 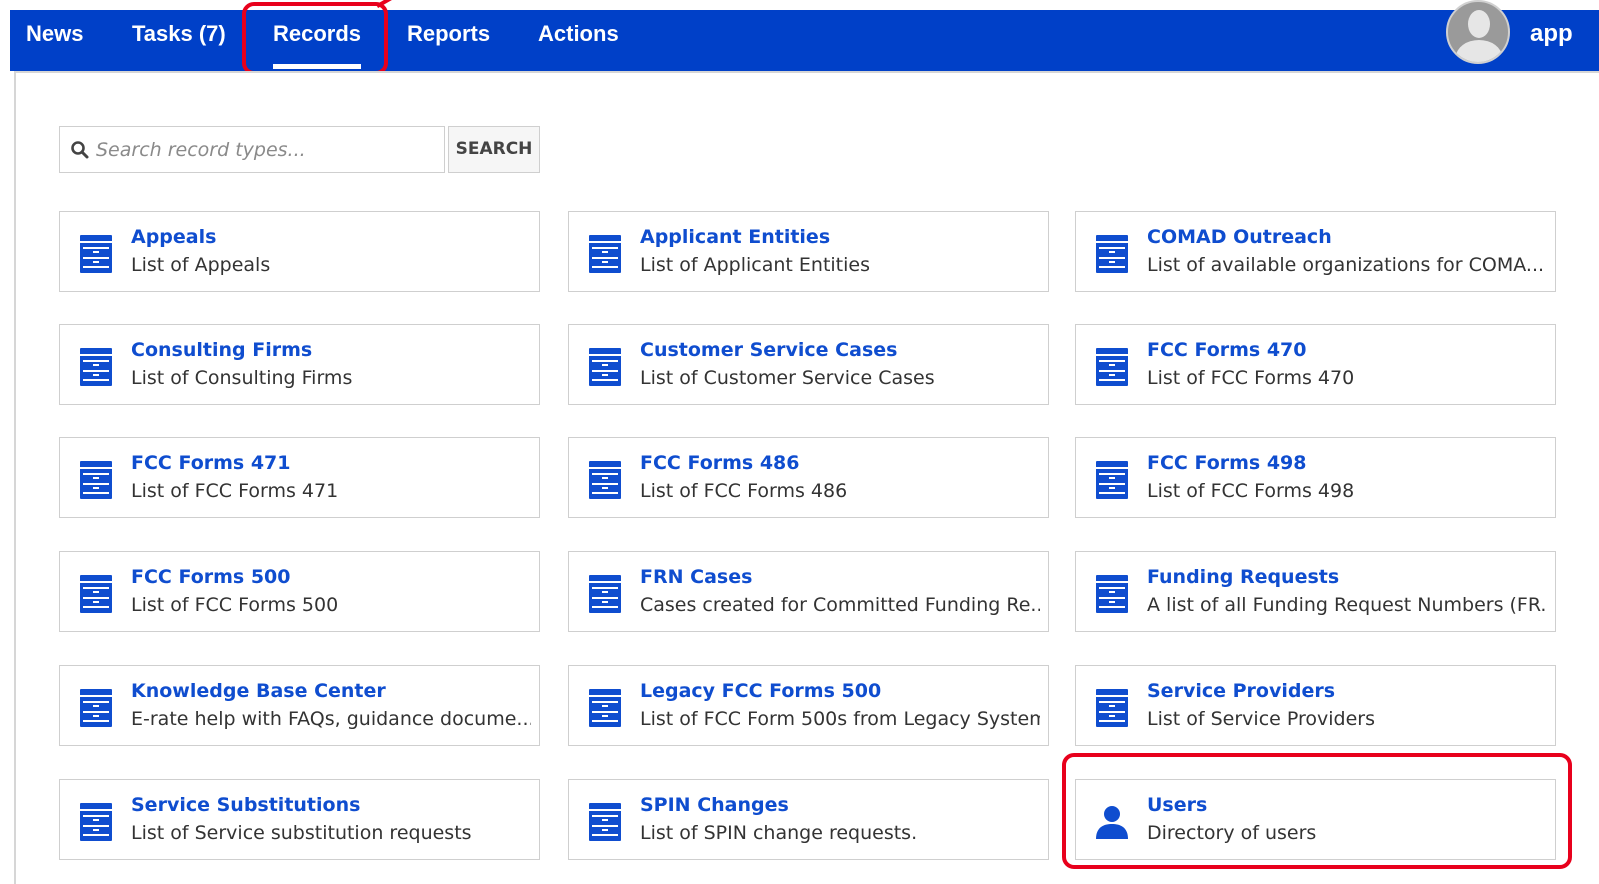 What do you see at coordinates (80, 150) in the screenshot?
I see `search-icon` at bounding box center [80, 150].